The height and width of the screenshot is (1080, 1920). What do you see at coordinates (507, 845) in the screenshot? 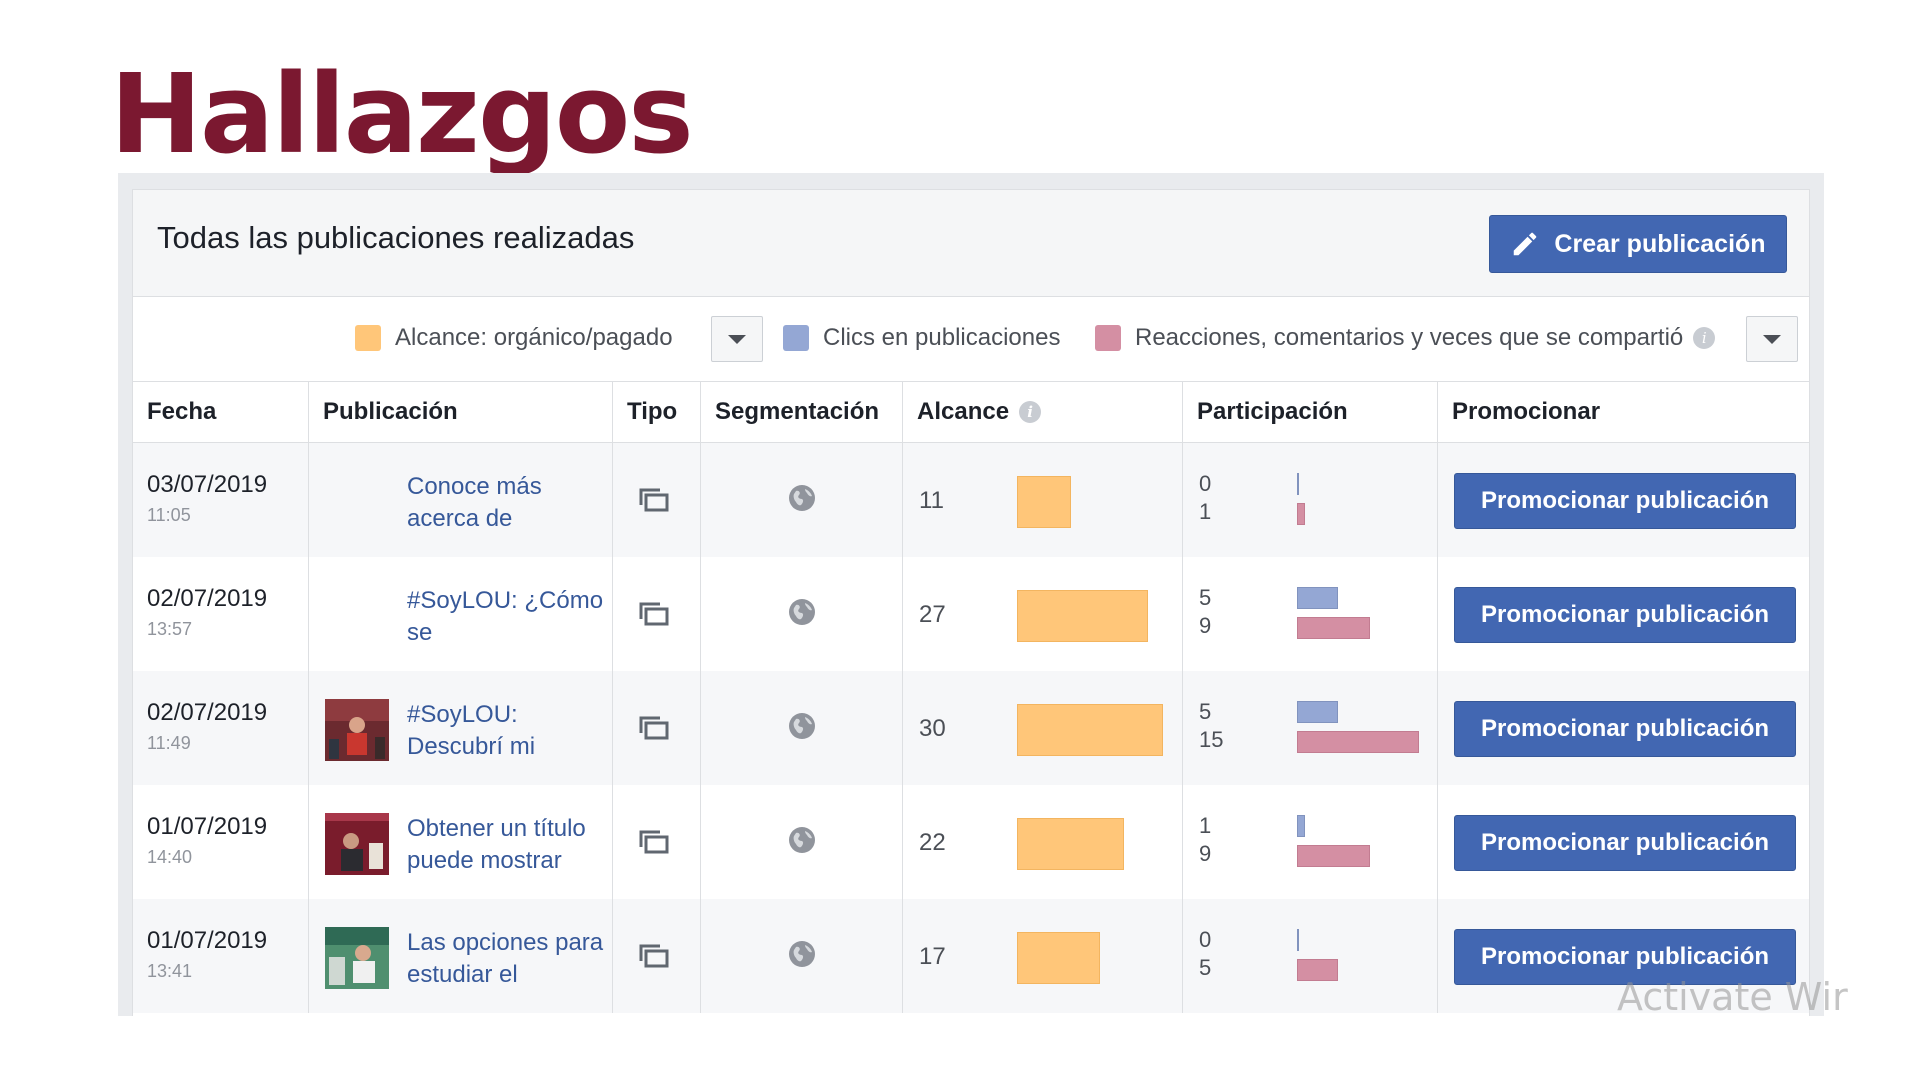
I see `post-link: Obtener un título puede mostrar` at bounding box center [507, 845].